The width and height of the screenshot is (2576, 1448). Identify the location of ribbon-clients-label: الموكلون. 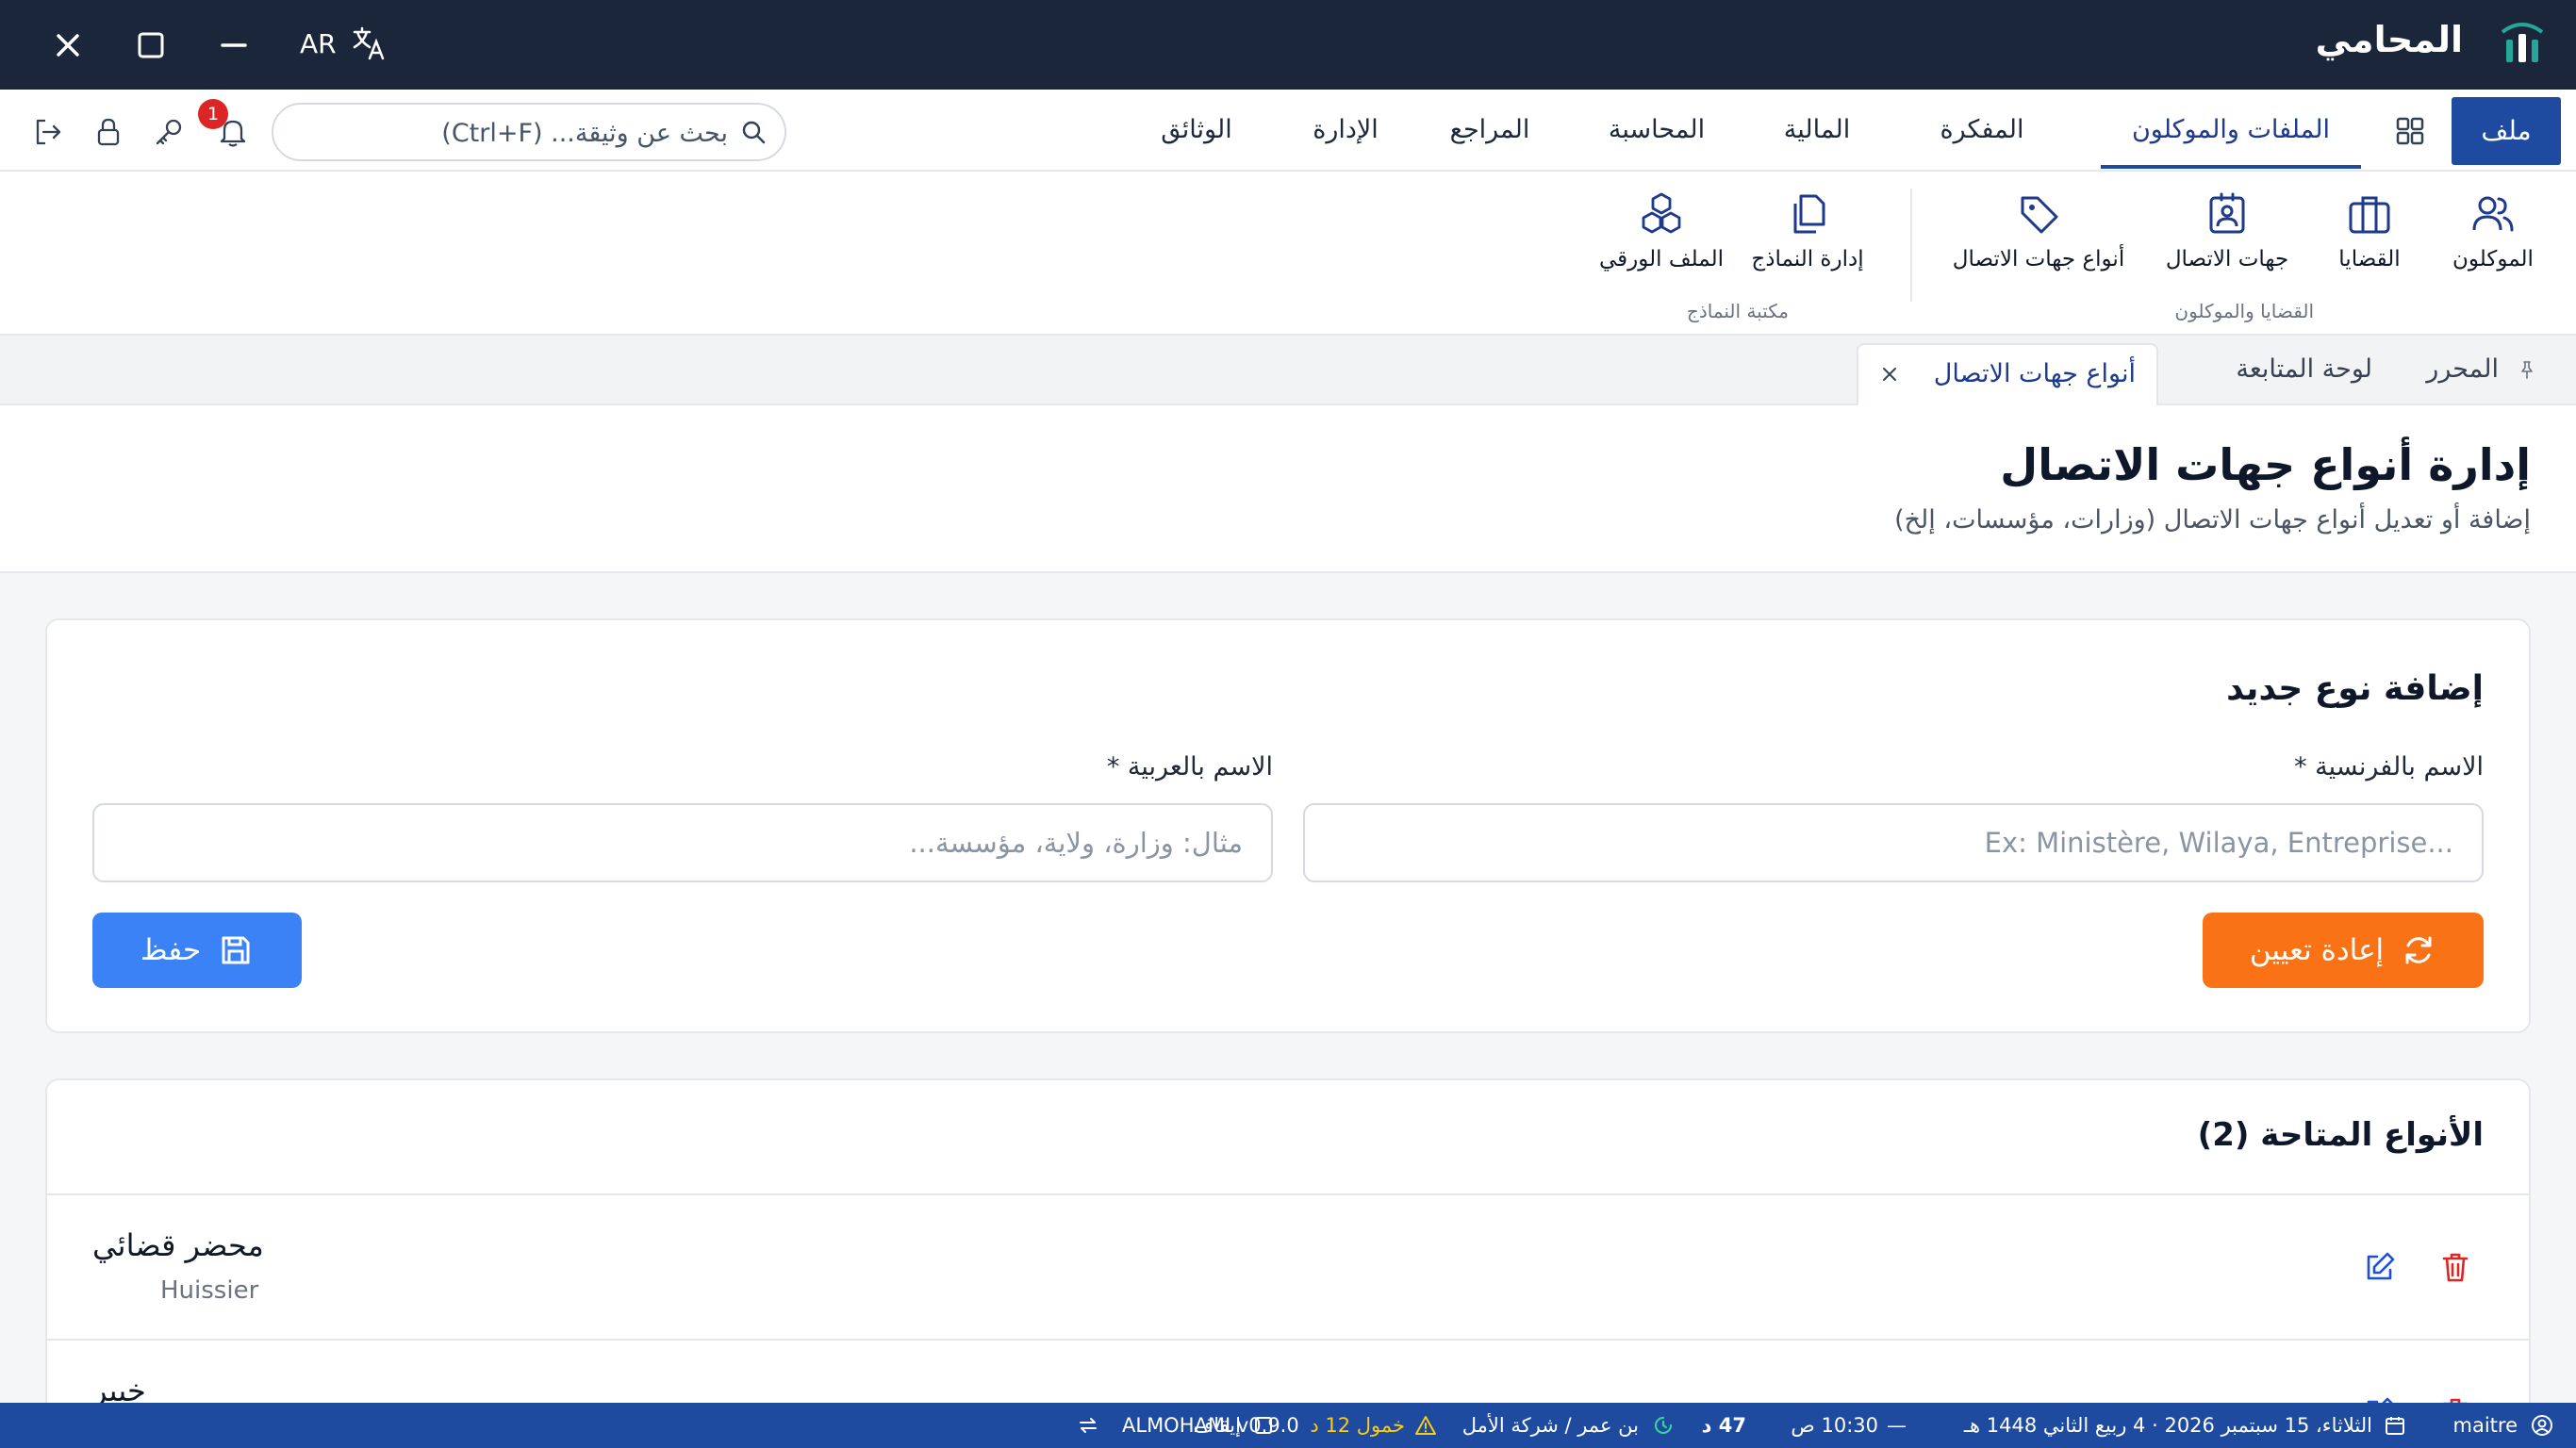
(2493, 259).